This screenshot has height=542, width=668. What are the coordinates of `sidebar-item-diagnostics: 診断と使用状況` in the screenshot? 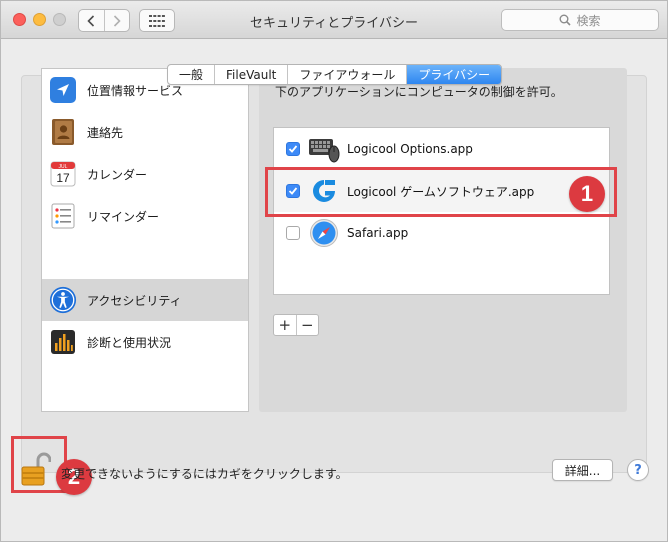 It's located at (145, 342).